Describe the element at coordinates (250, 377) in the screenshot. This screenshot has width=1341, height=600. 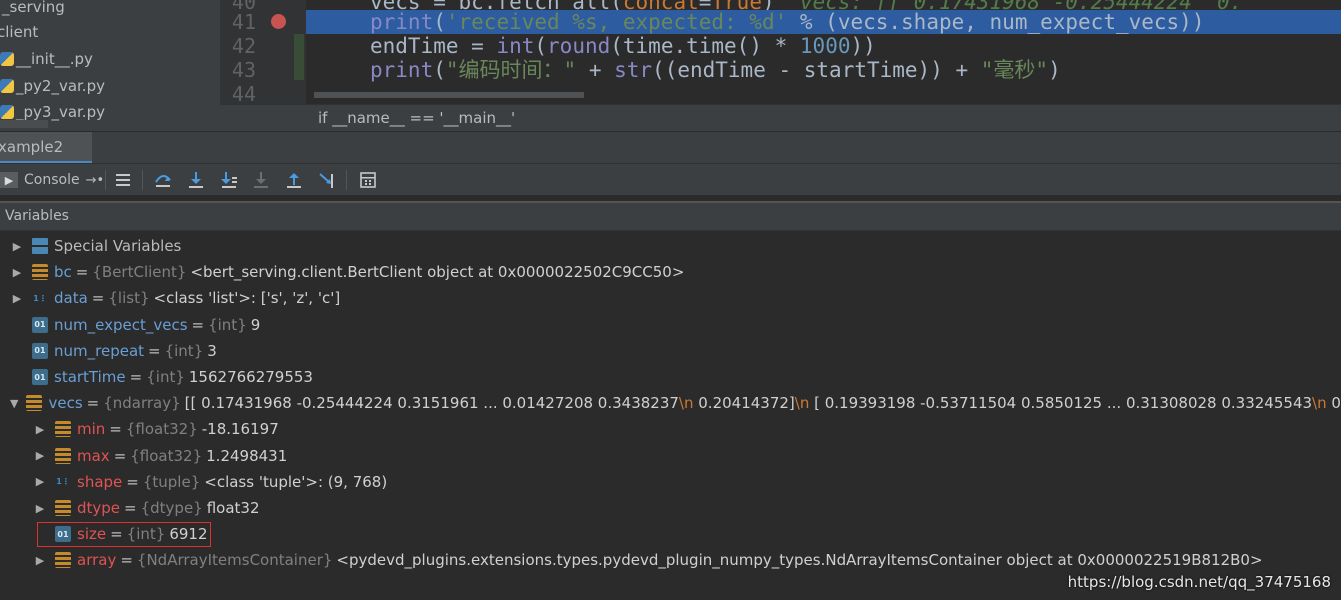
I see `variable-value: 1562766279553` at that location.